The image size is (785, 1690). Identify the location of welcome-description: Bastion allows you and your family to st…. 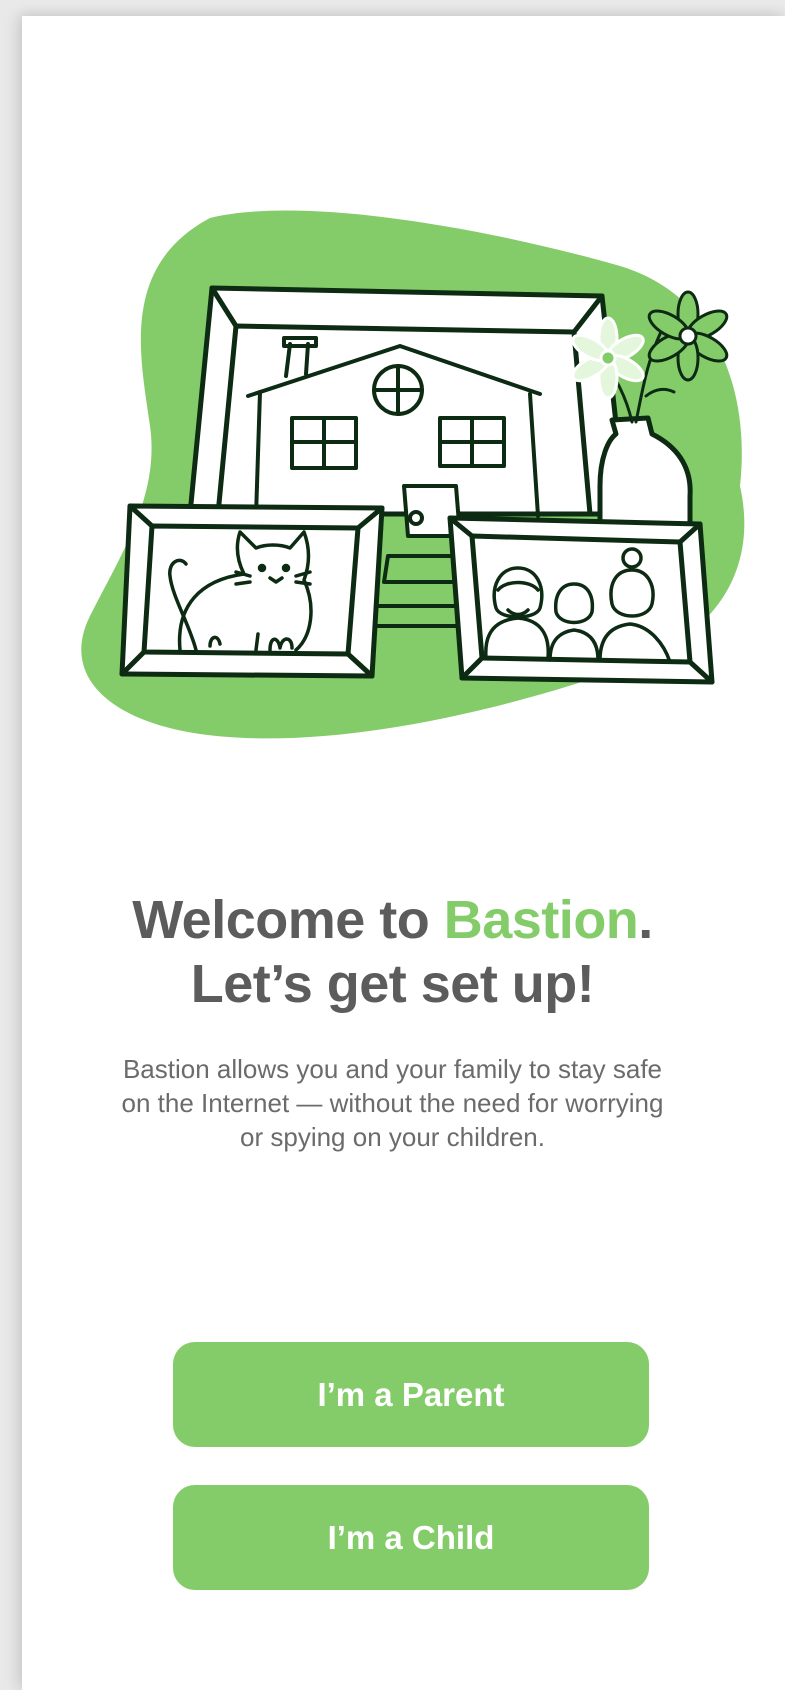
(392, 1103).